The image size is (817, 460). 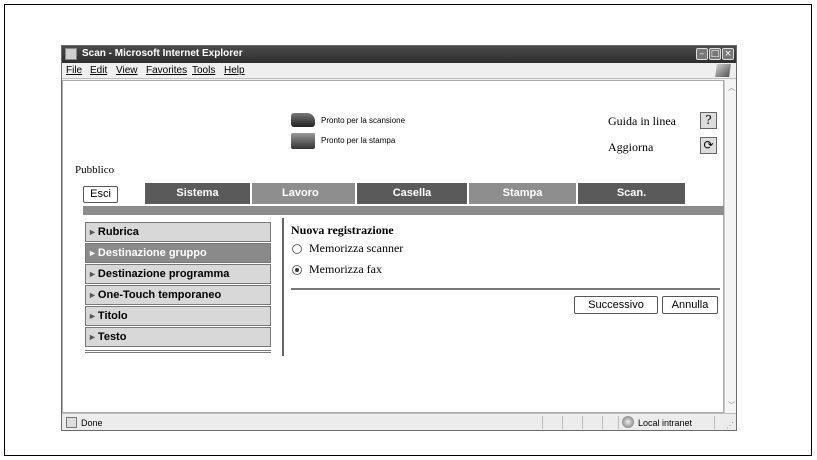 What do you see at coordinates (342, 230) in the screenshot?
I see `form-heading: Nuova registrazione` at bounding box center [342, 230].